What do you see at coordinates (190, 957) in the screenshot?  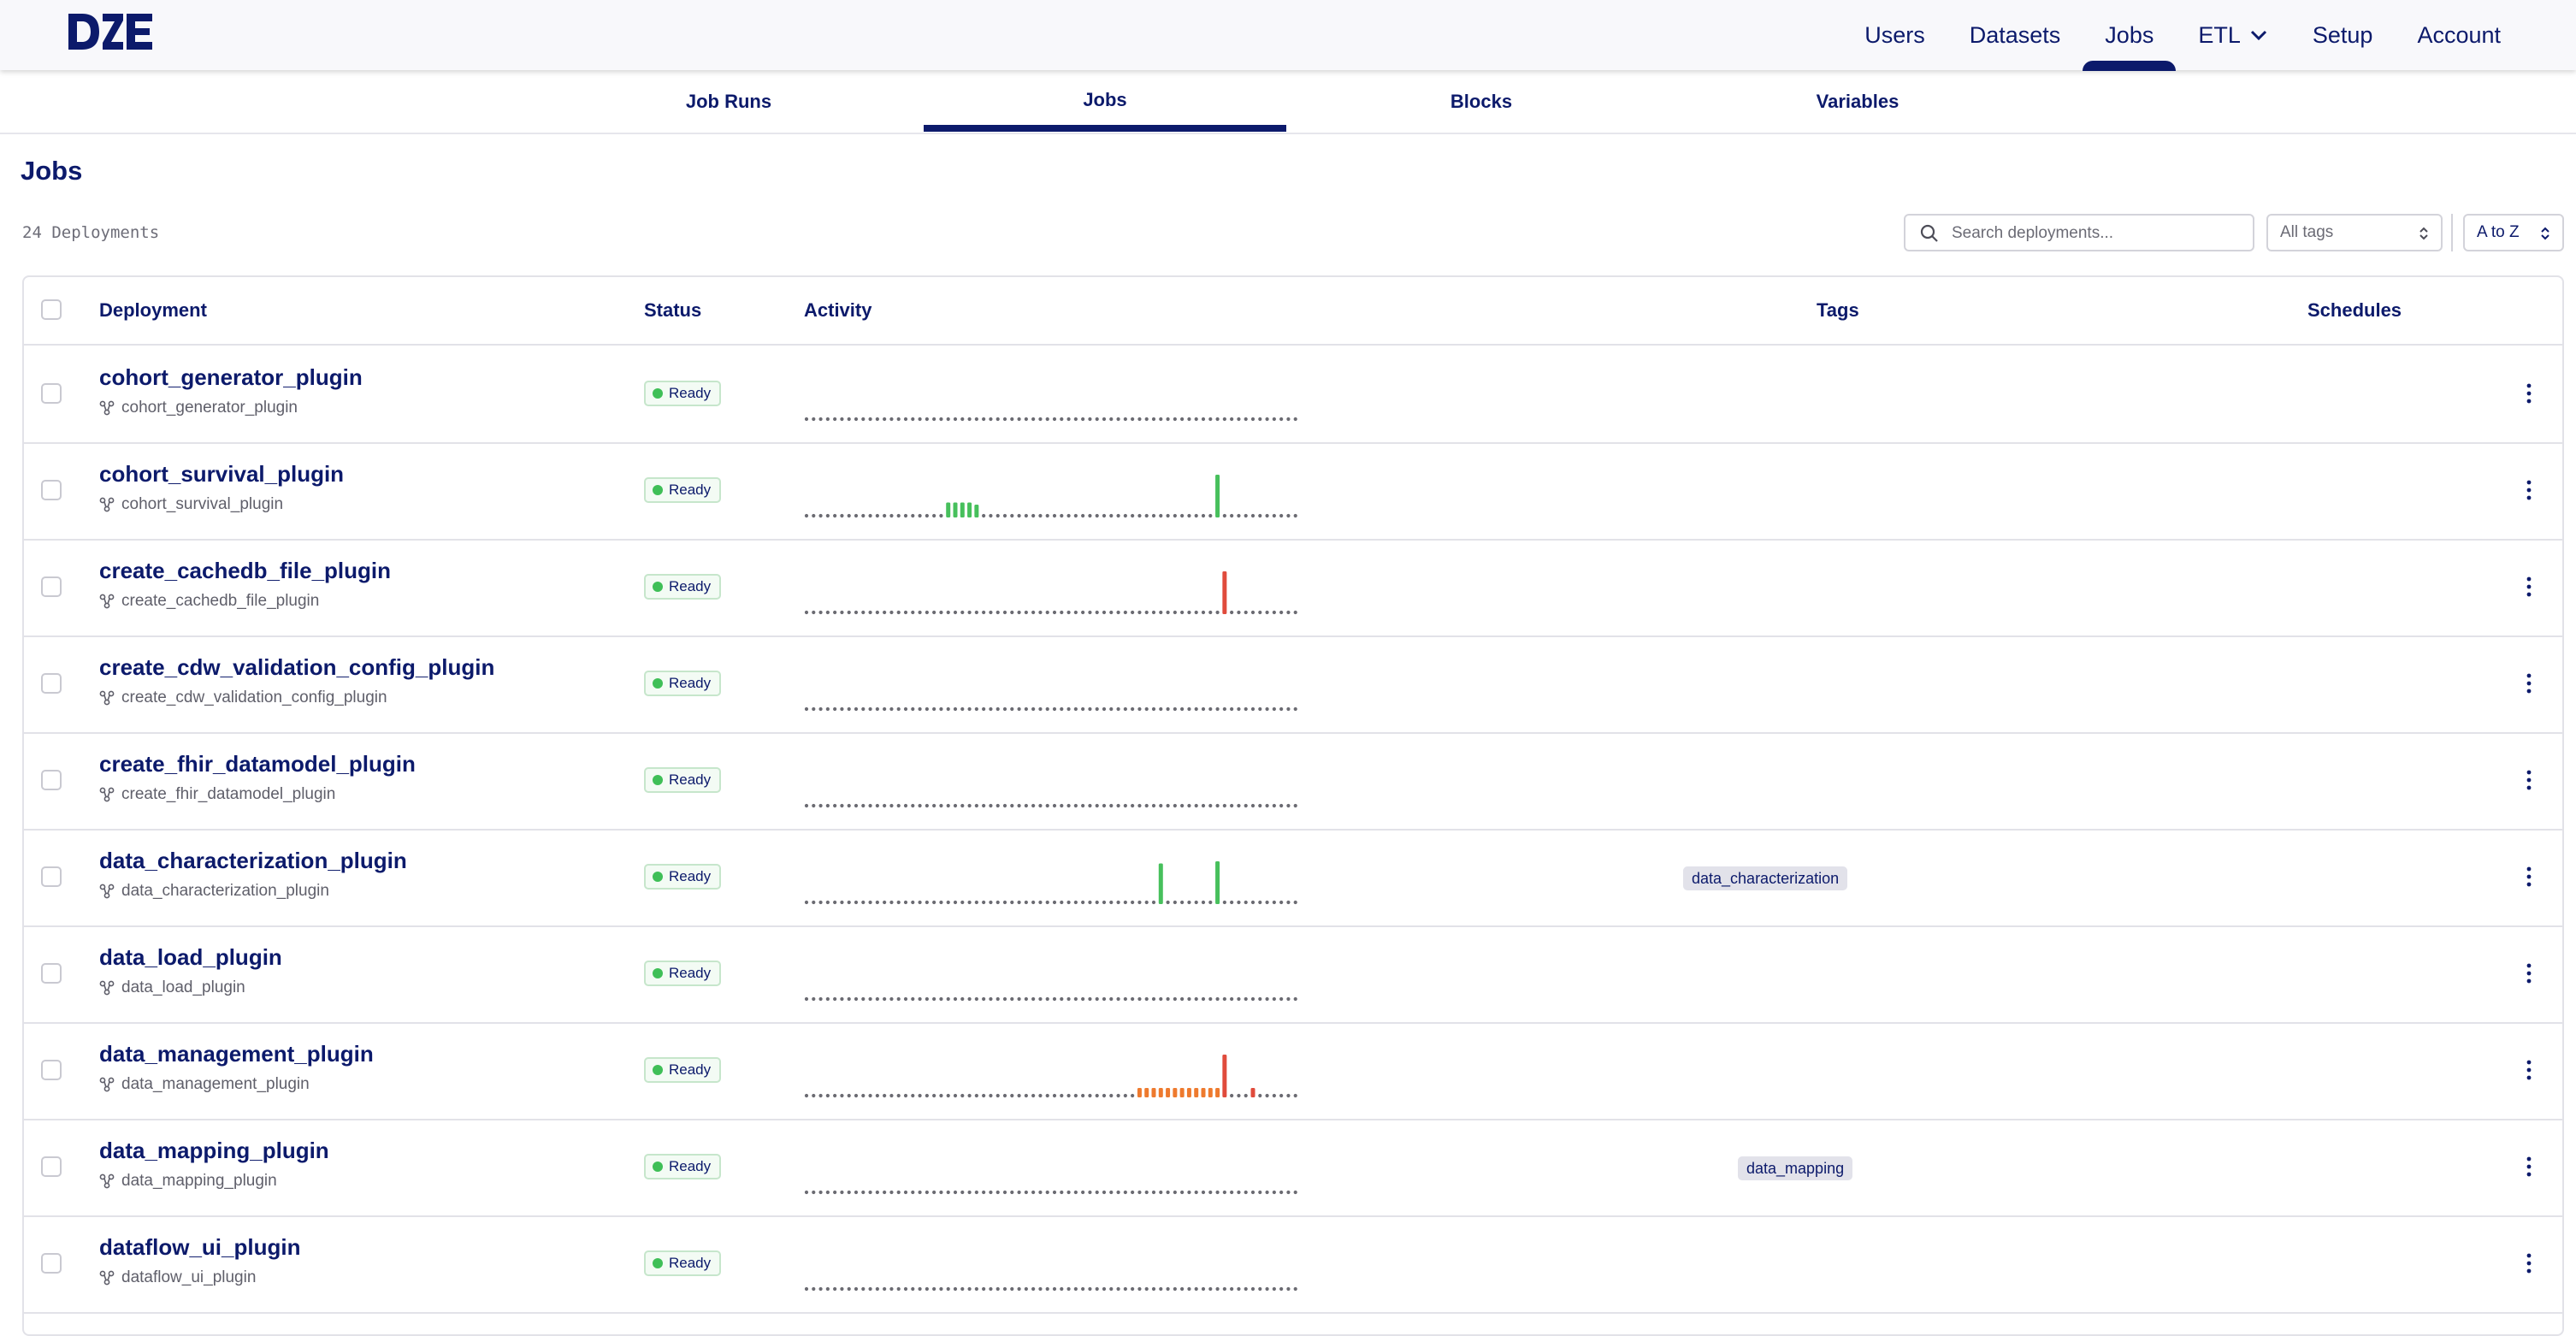 I see `deployment-name: data_load_plugin` at bounding box center [190, 957].